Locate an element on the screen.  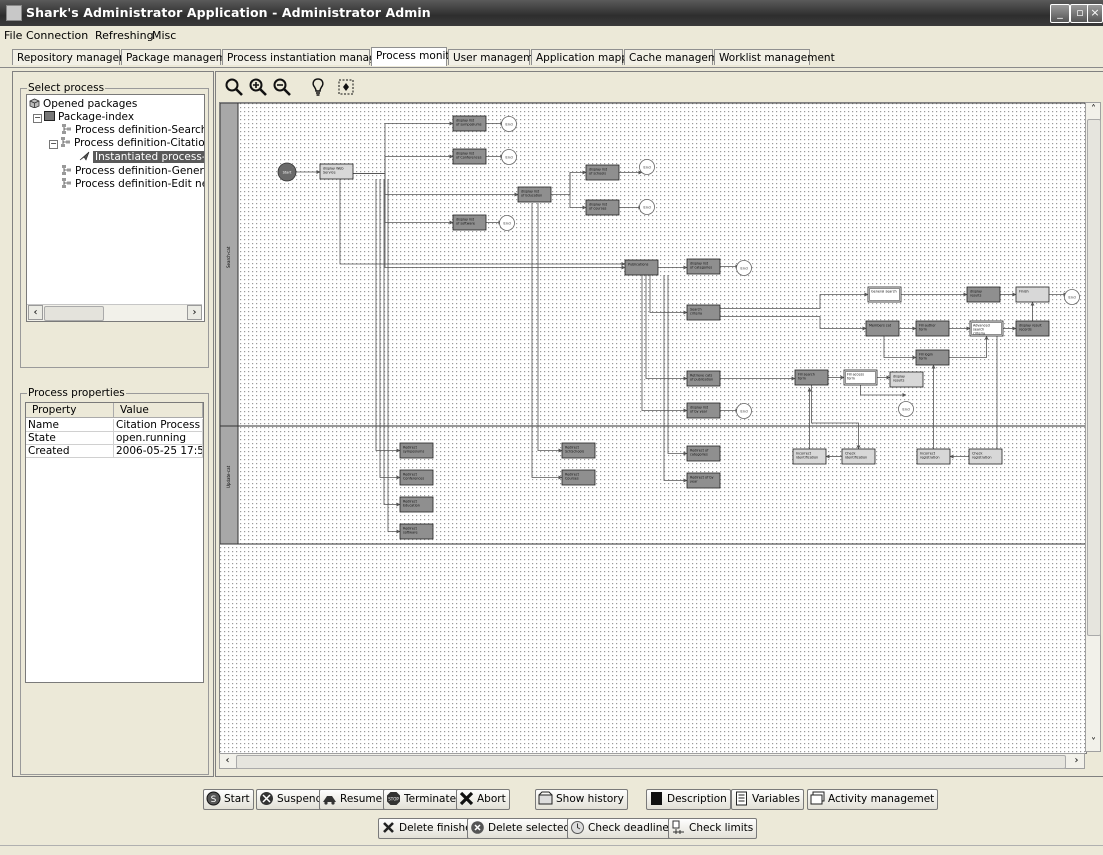
column-header-property: Property is located at coordinates (70, 410).